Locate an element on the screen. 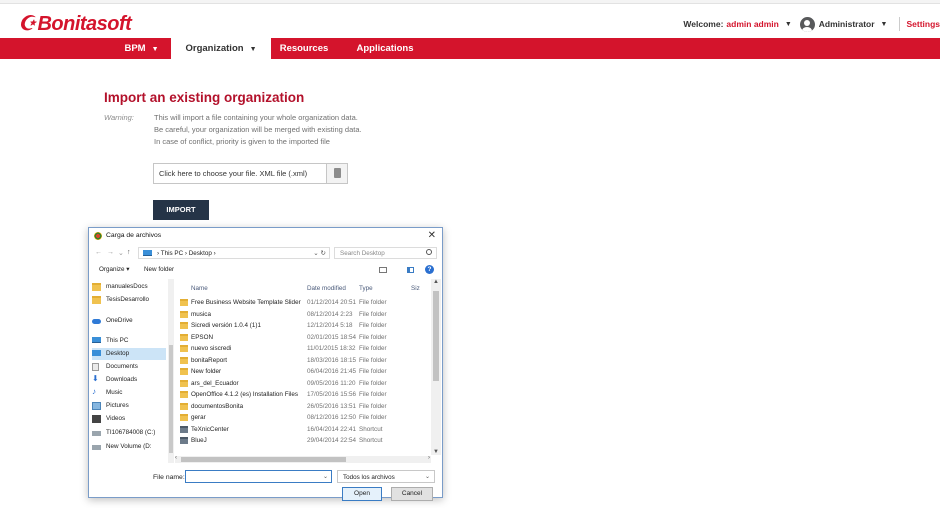  bonita-logo-icon: ☪ is located at coordinates (27, 24).